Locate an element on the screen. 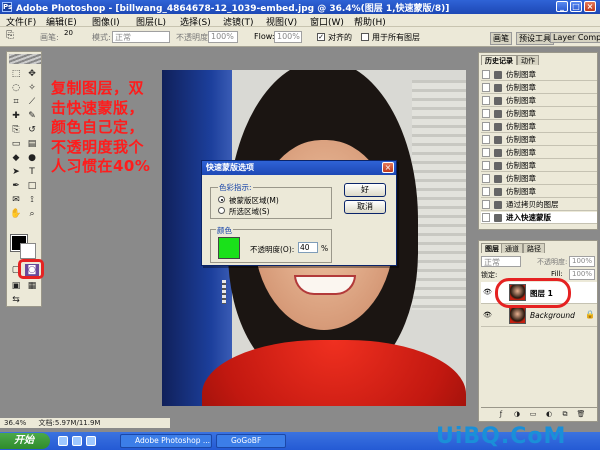 This screenshot has height=450, width=600. quick-mask-highlight-circle is located at coordinates (31, 269).